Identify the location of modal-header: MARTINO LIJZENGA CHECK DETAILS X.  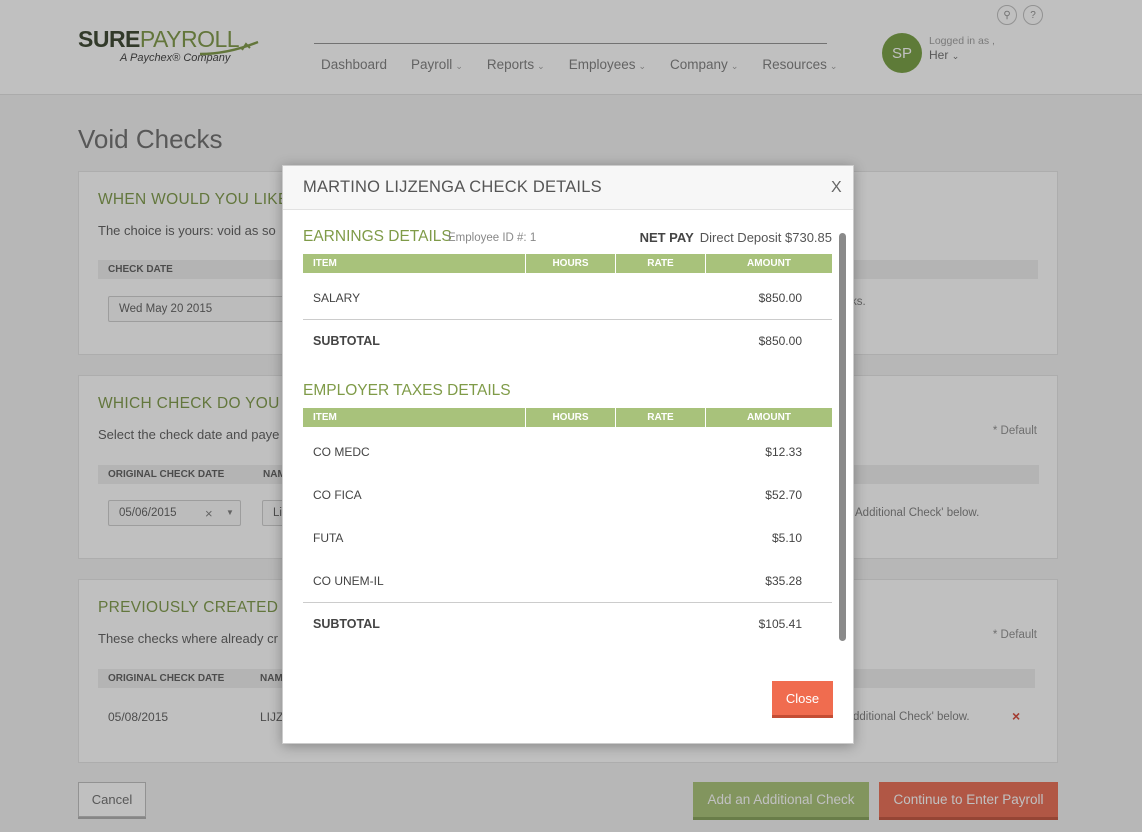
(568, 188).